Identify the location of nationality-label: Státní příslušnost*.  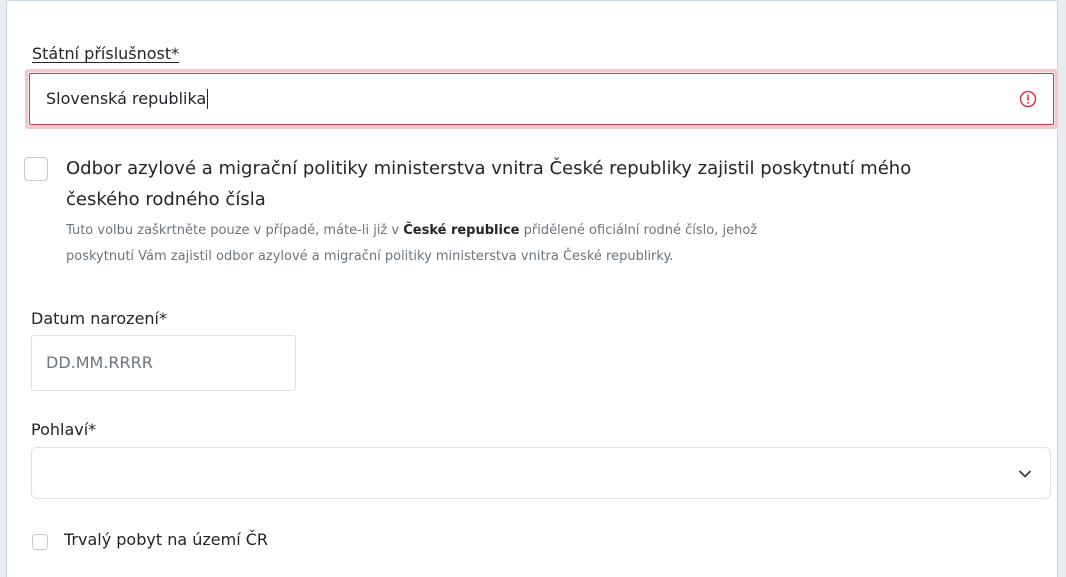
(106, 53).